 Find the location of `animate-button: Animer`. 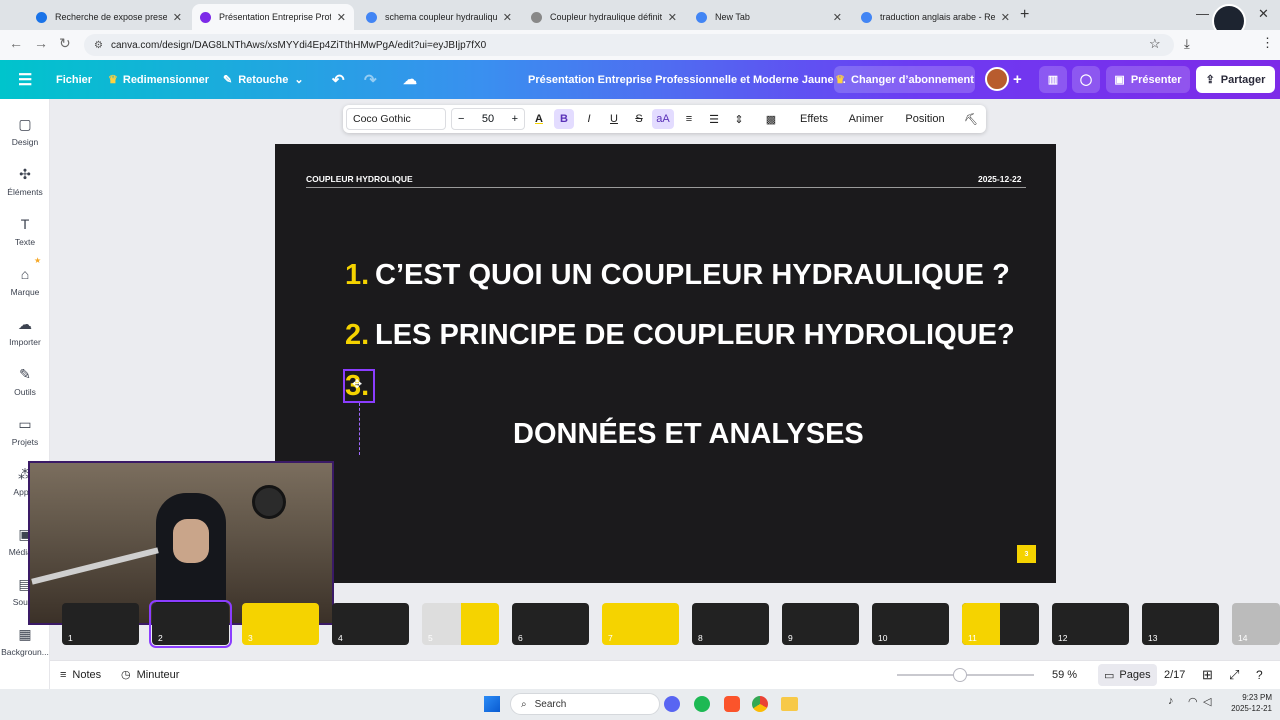

animate-button: Animer is located at coordinates (866, 119).